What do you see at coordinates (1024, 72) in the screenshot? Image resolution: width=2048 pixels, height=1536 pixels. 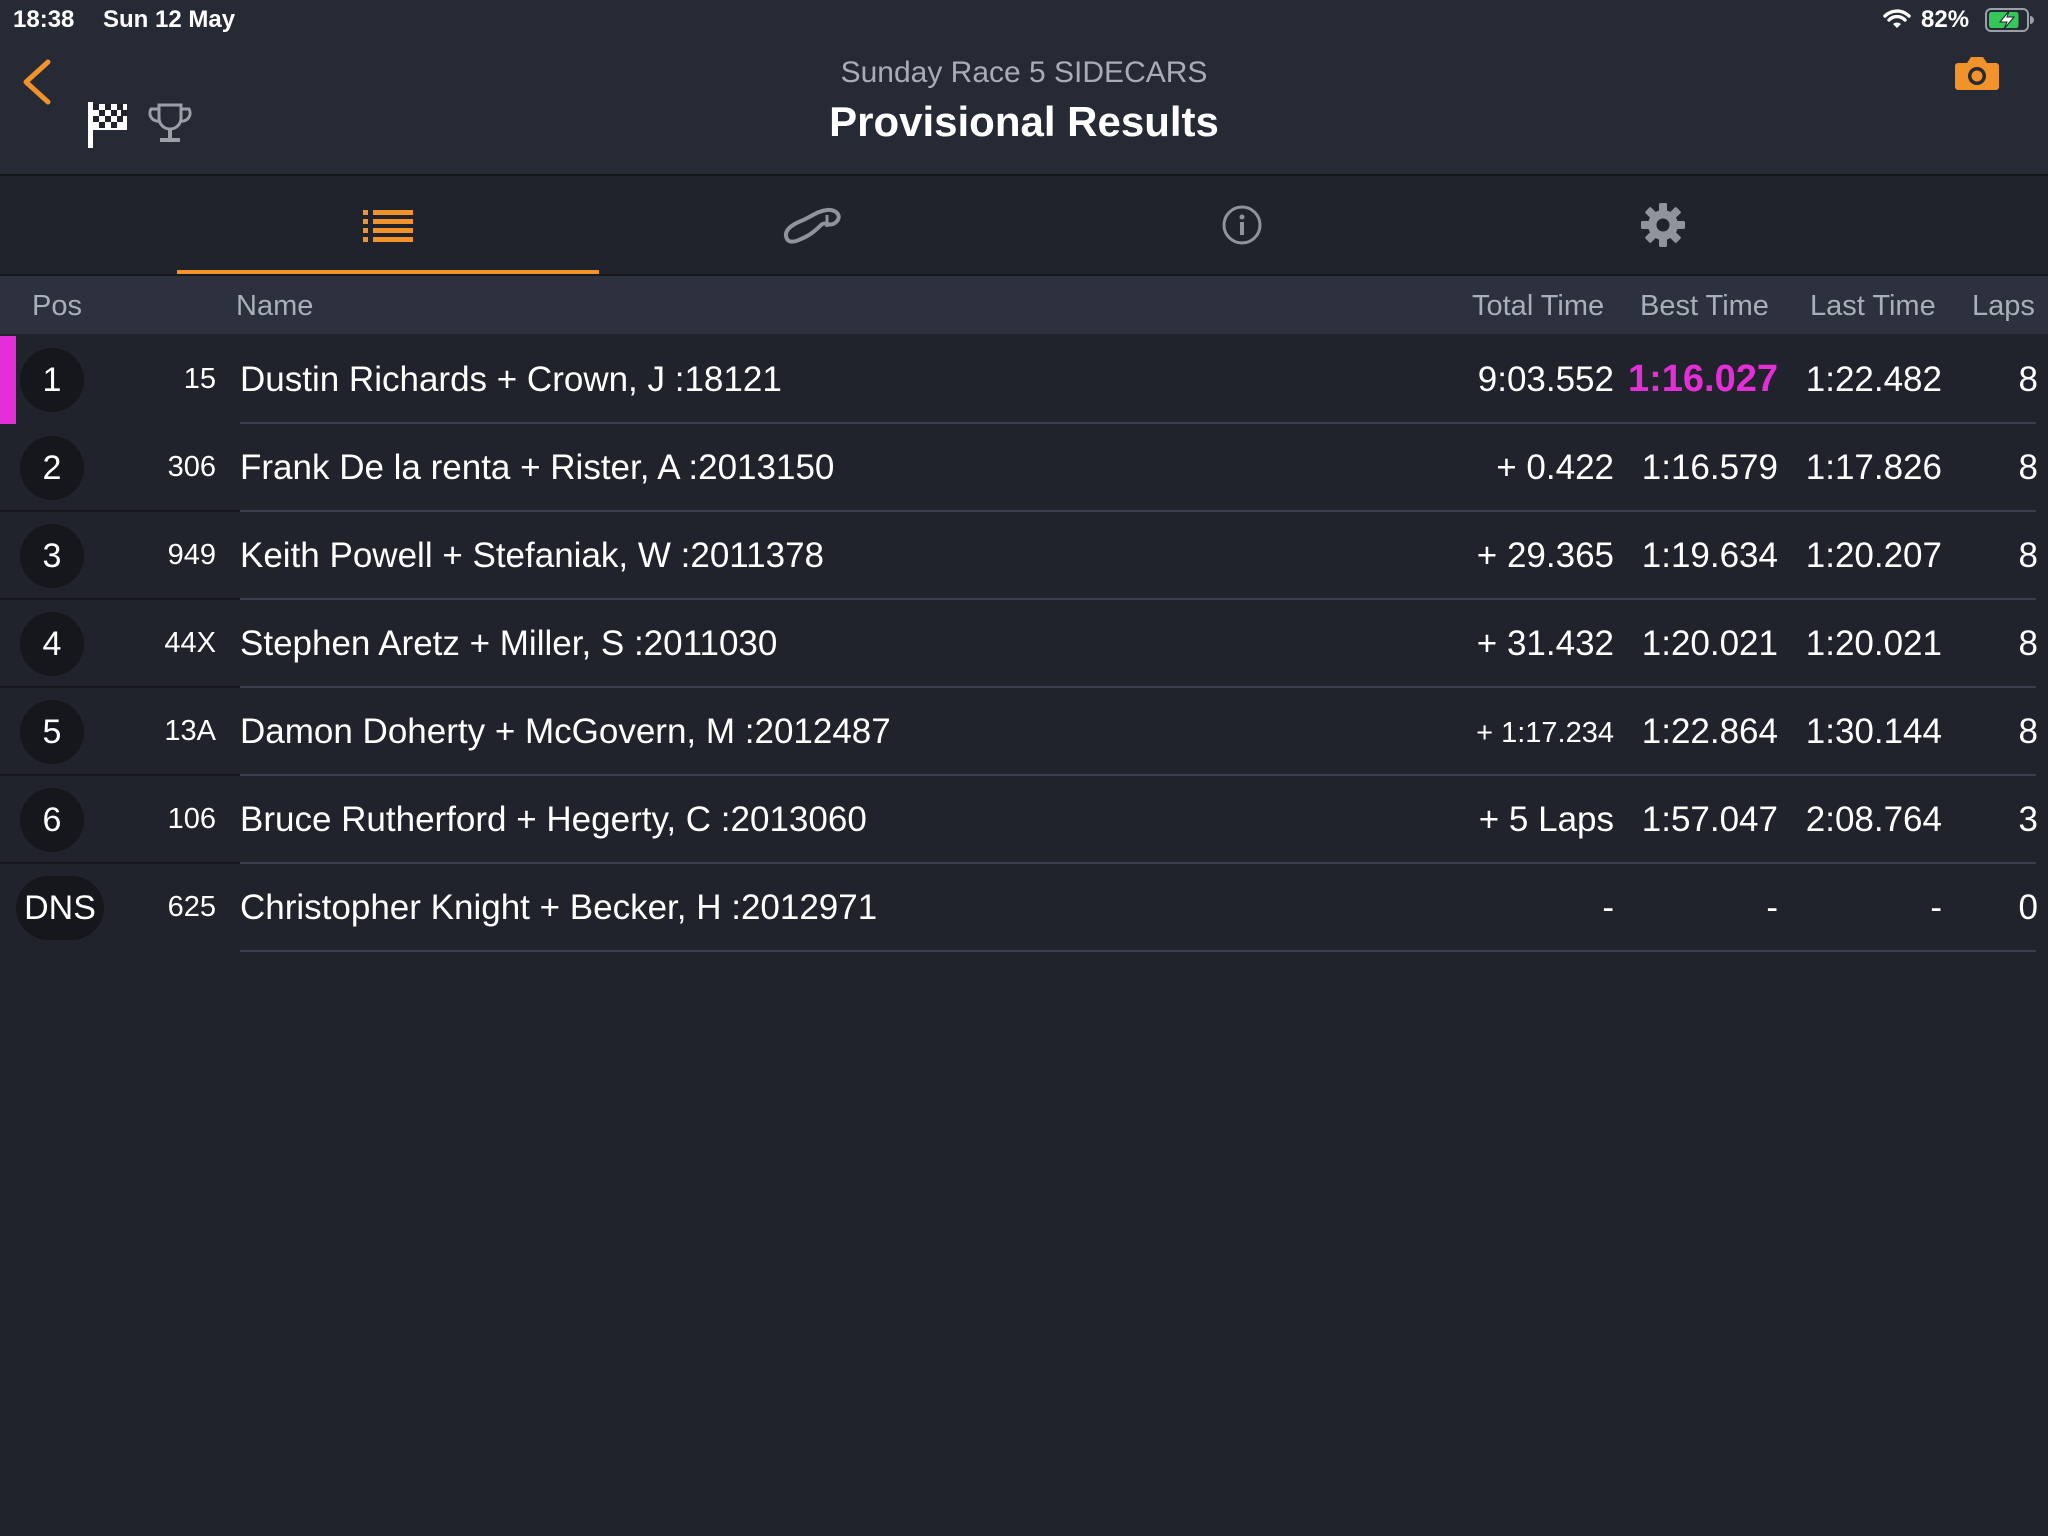 I see `race-subtitle: Sunday Race 5 SIDECARS` at bounding box center [1024, 72].